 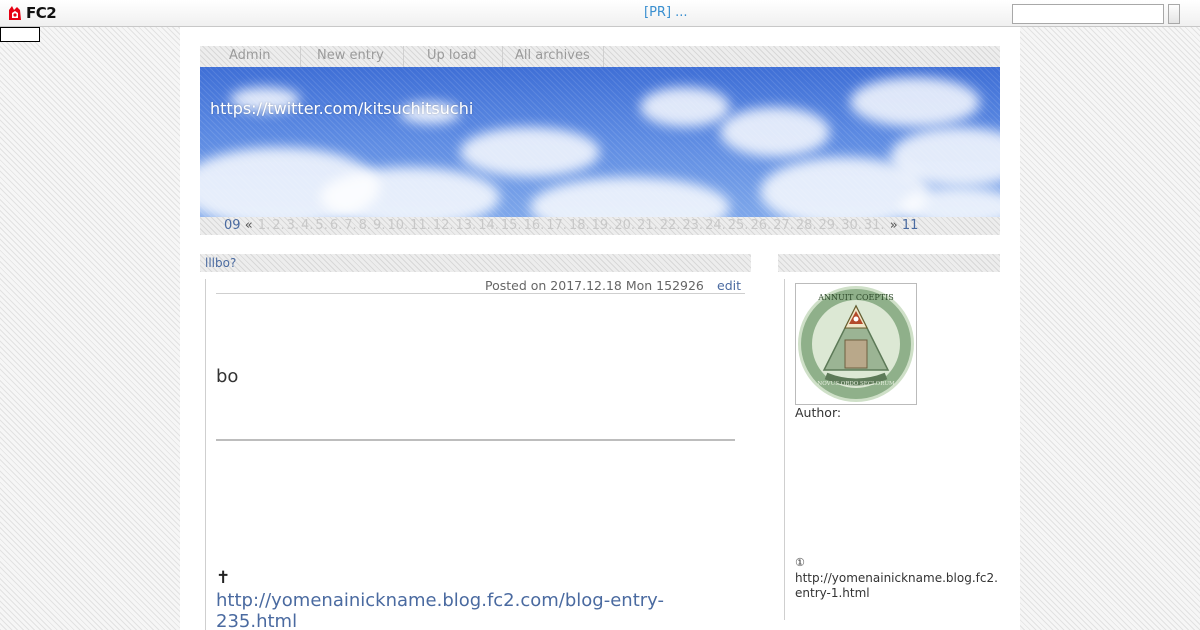 What do you see at coordinates (475, 440) in the screenshot?
I see `entry-horizontal-rule` at bounding box center [475, 440].